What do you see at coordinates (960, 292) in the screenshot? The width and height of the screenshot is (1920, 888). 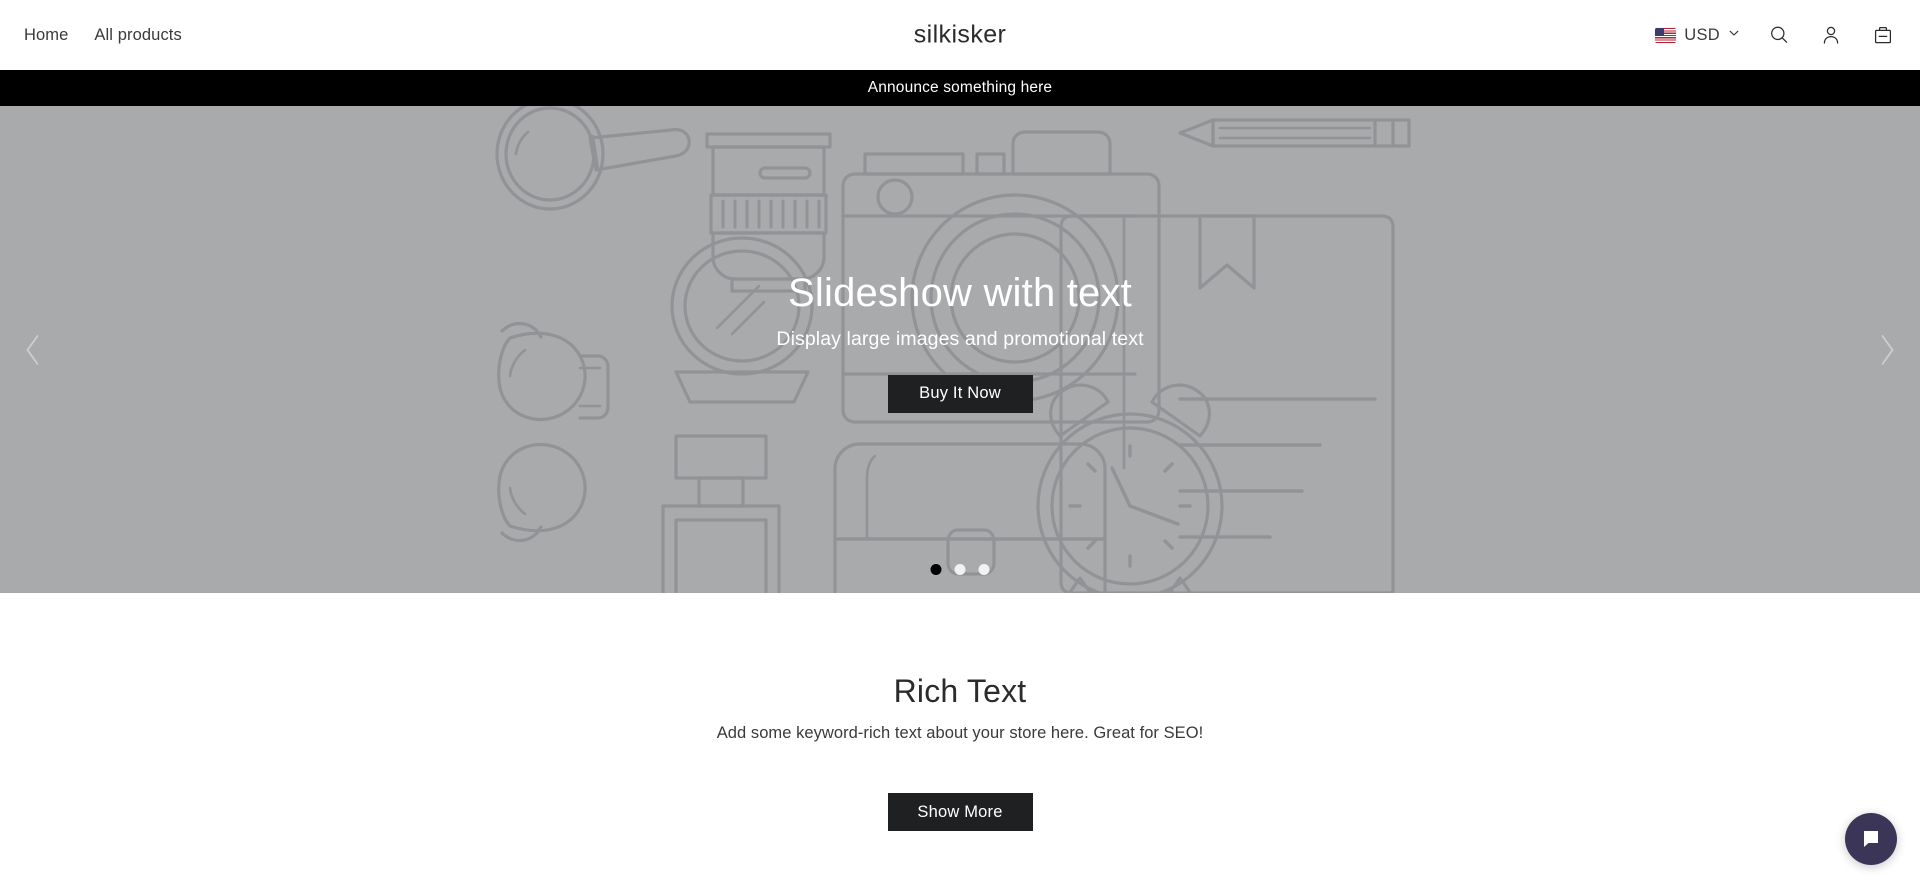 I see `slide-title: Slideshow with text` at bounding box center [960, 292].